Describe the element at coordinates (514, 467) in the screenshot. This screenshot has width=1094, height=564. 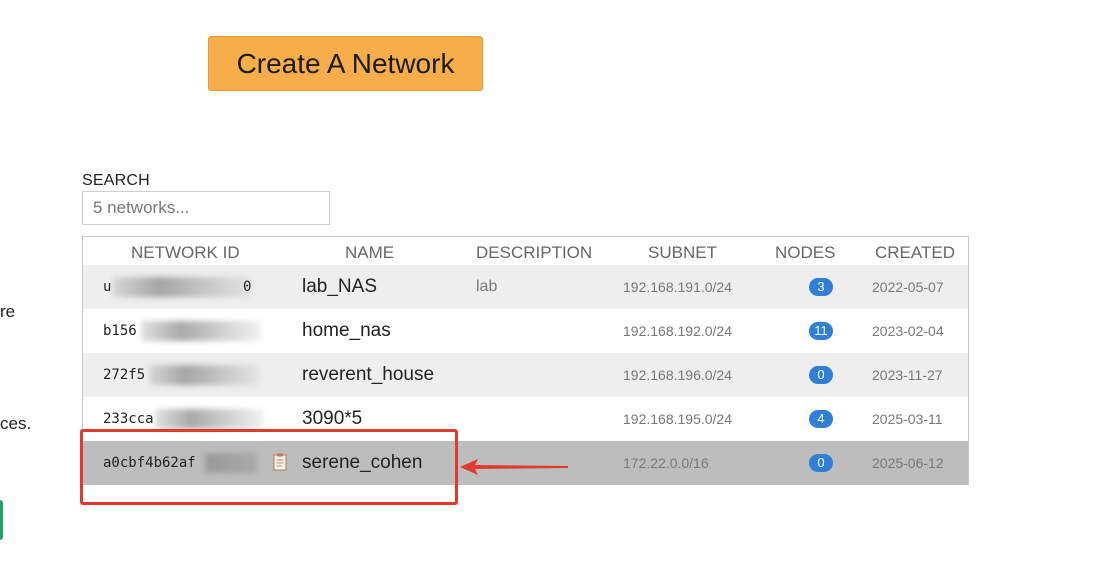
I see `annotation-arrow-icon` at that location.